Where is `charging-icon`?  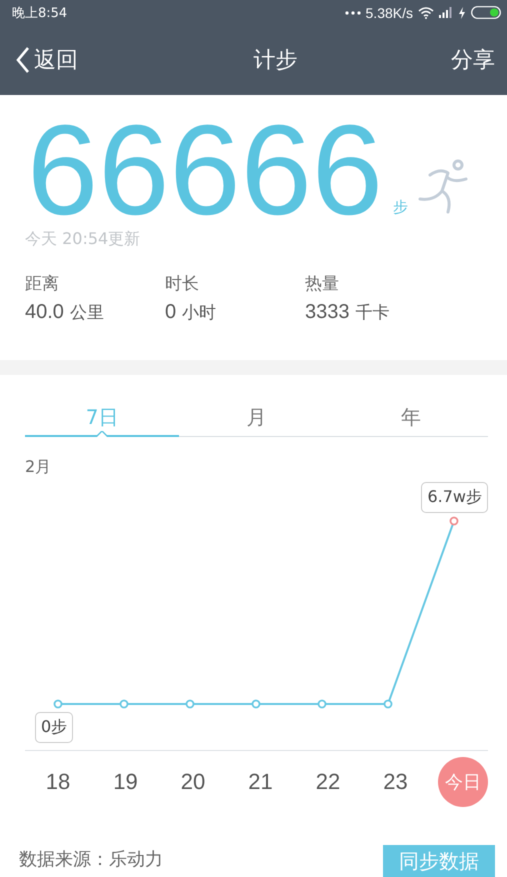
charging-icon is located at coordinates (462, 12).